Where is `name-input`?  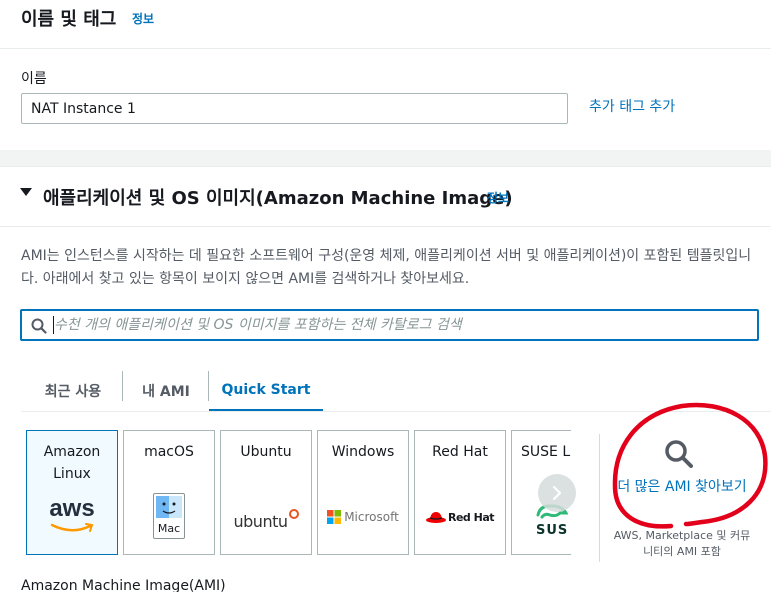 name-input is located at coordinates (294, 108).